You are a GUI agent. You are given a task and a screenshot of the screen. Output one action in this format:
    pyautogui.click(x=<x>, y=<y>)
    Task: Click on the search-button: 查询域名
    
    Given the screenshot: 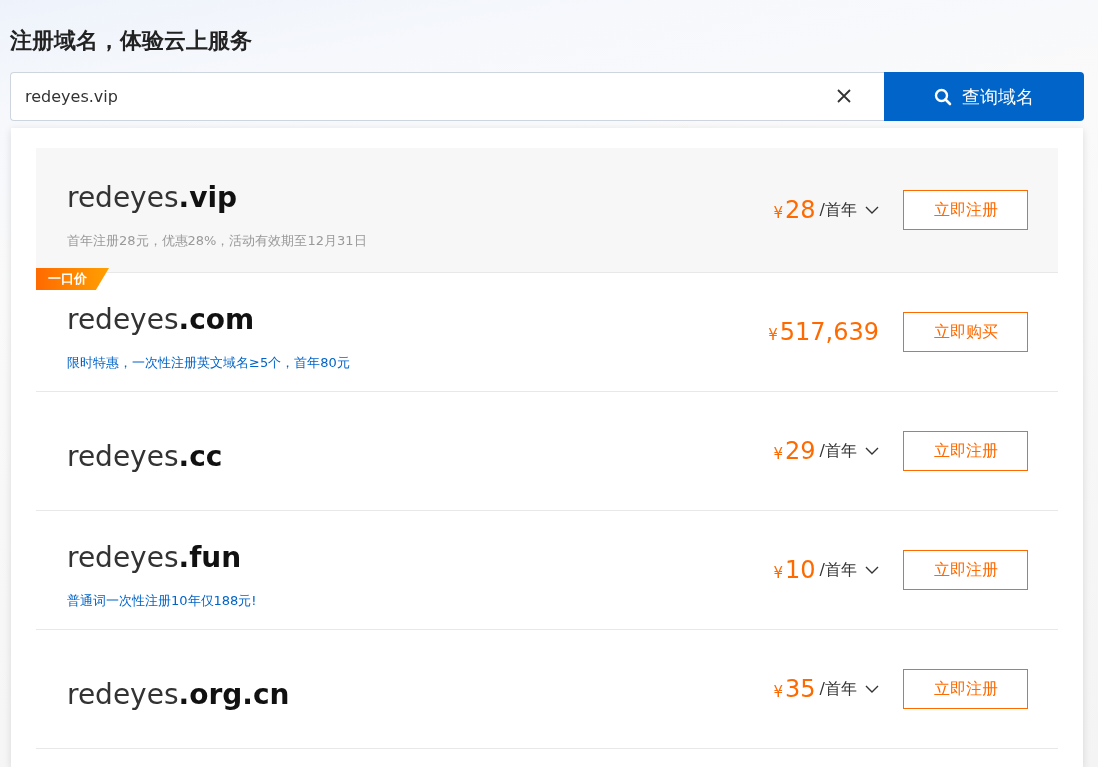 What is the action you would take?
    pyautogui.click(x=984, y=96)
    